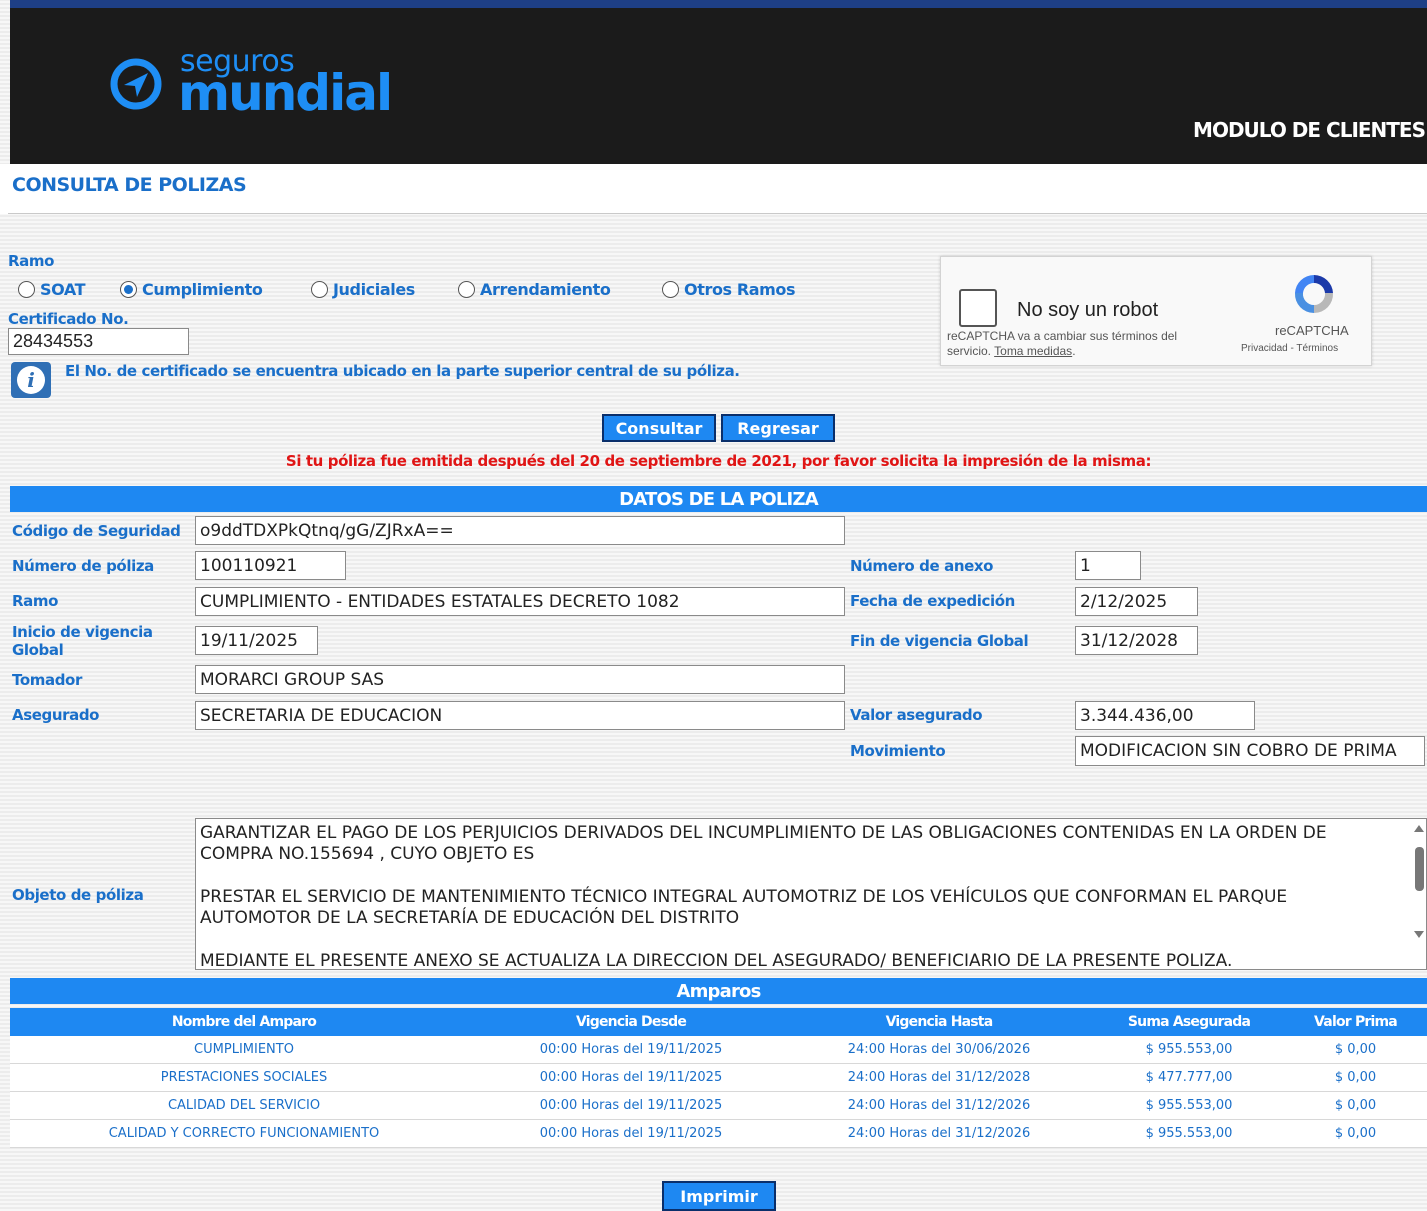 Image resolution: width=1427 pixels, height=1211 pixels. What do you see at coordinates (128, 289) in the screenshot?
I see `radio-circle-selected` at bounding box center [128, 289].